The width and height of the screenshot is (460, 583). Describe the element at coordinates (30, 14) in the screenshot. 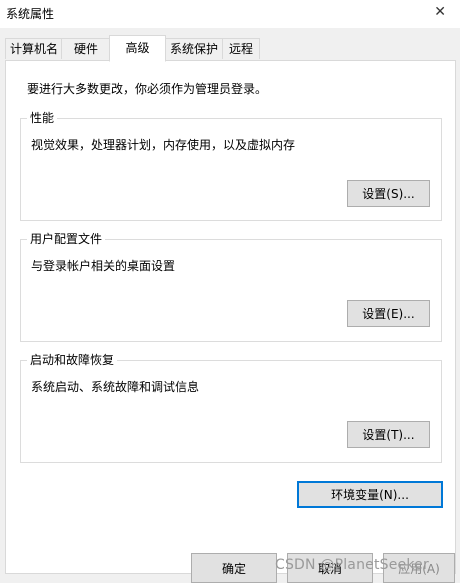

I see `window-title: 系统属性` at that location.